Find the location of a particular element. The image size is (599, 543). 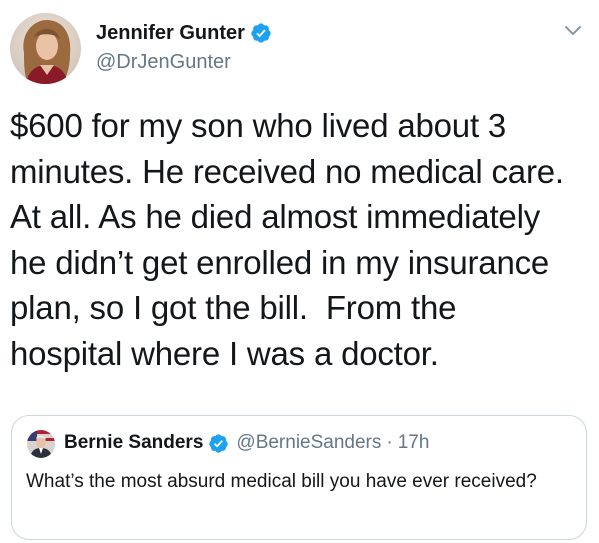

quoted-header: Bernie Sanders @BernieSanders · 17h is located at coordinates (246, 443).